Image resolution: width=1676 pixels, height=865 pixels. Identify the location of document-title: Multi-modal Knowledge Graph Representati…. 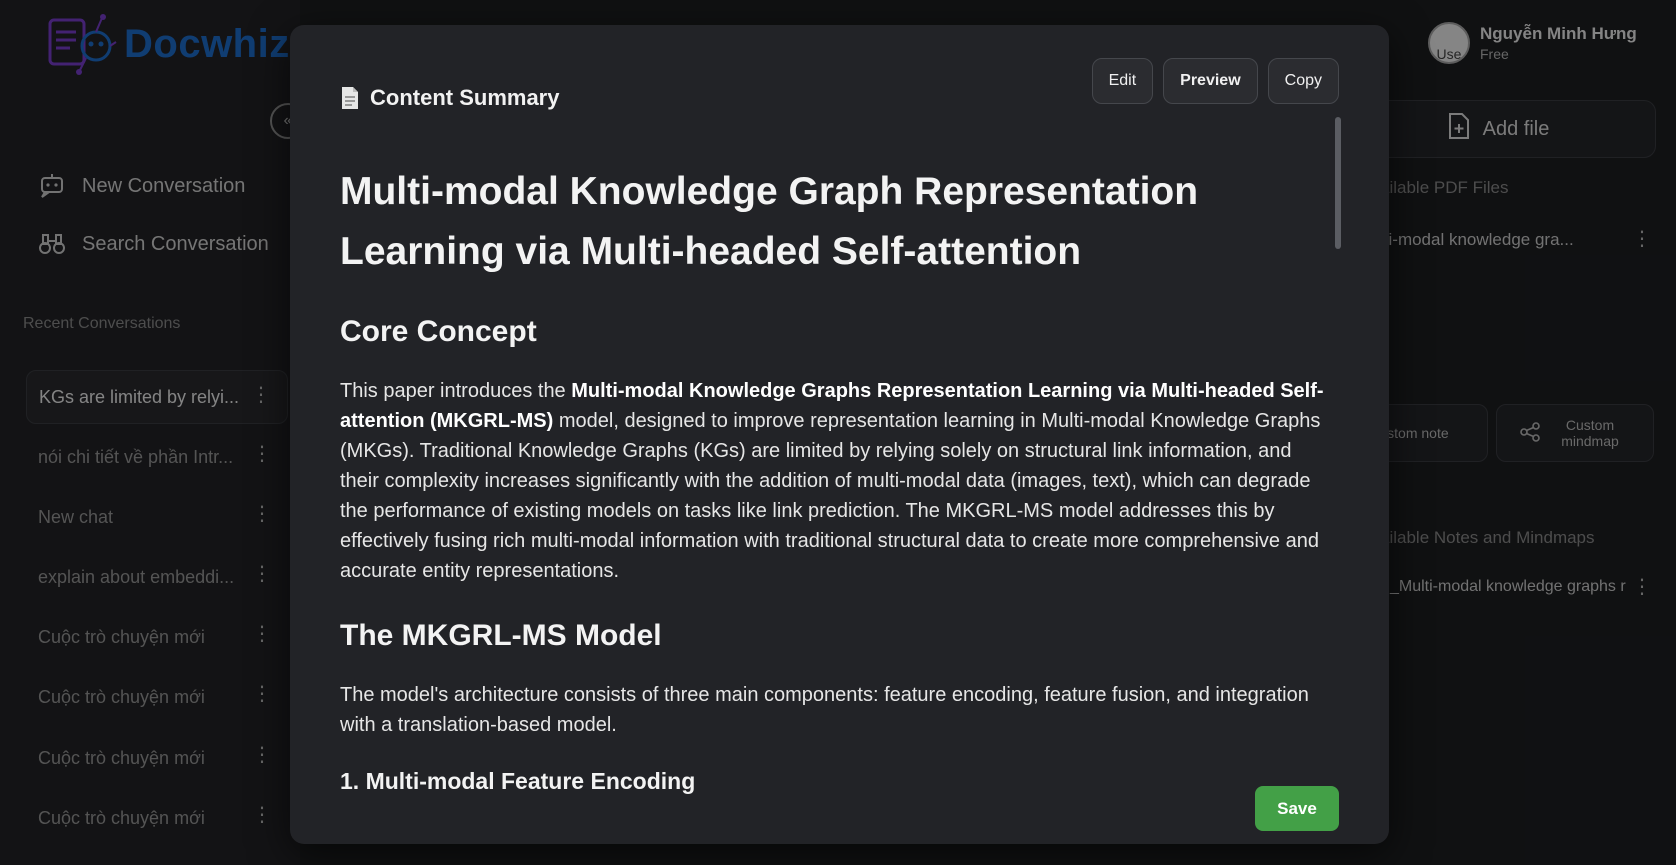
(769, 221).